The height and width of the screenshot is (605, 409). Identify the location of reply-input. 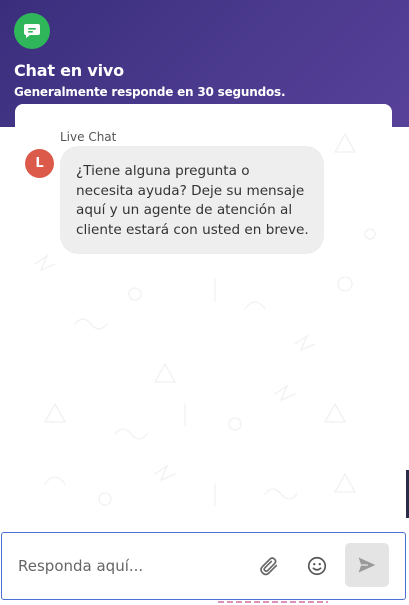
(128, 566).